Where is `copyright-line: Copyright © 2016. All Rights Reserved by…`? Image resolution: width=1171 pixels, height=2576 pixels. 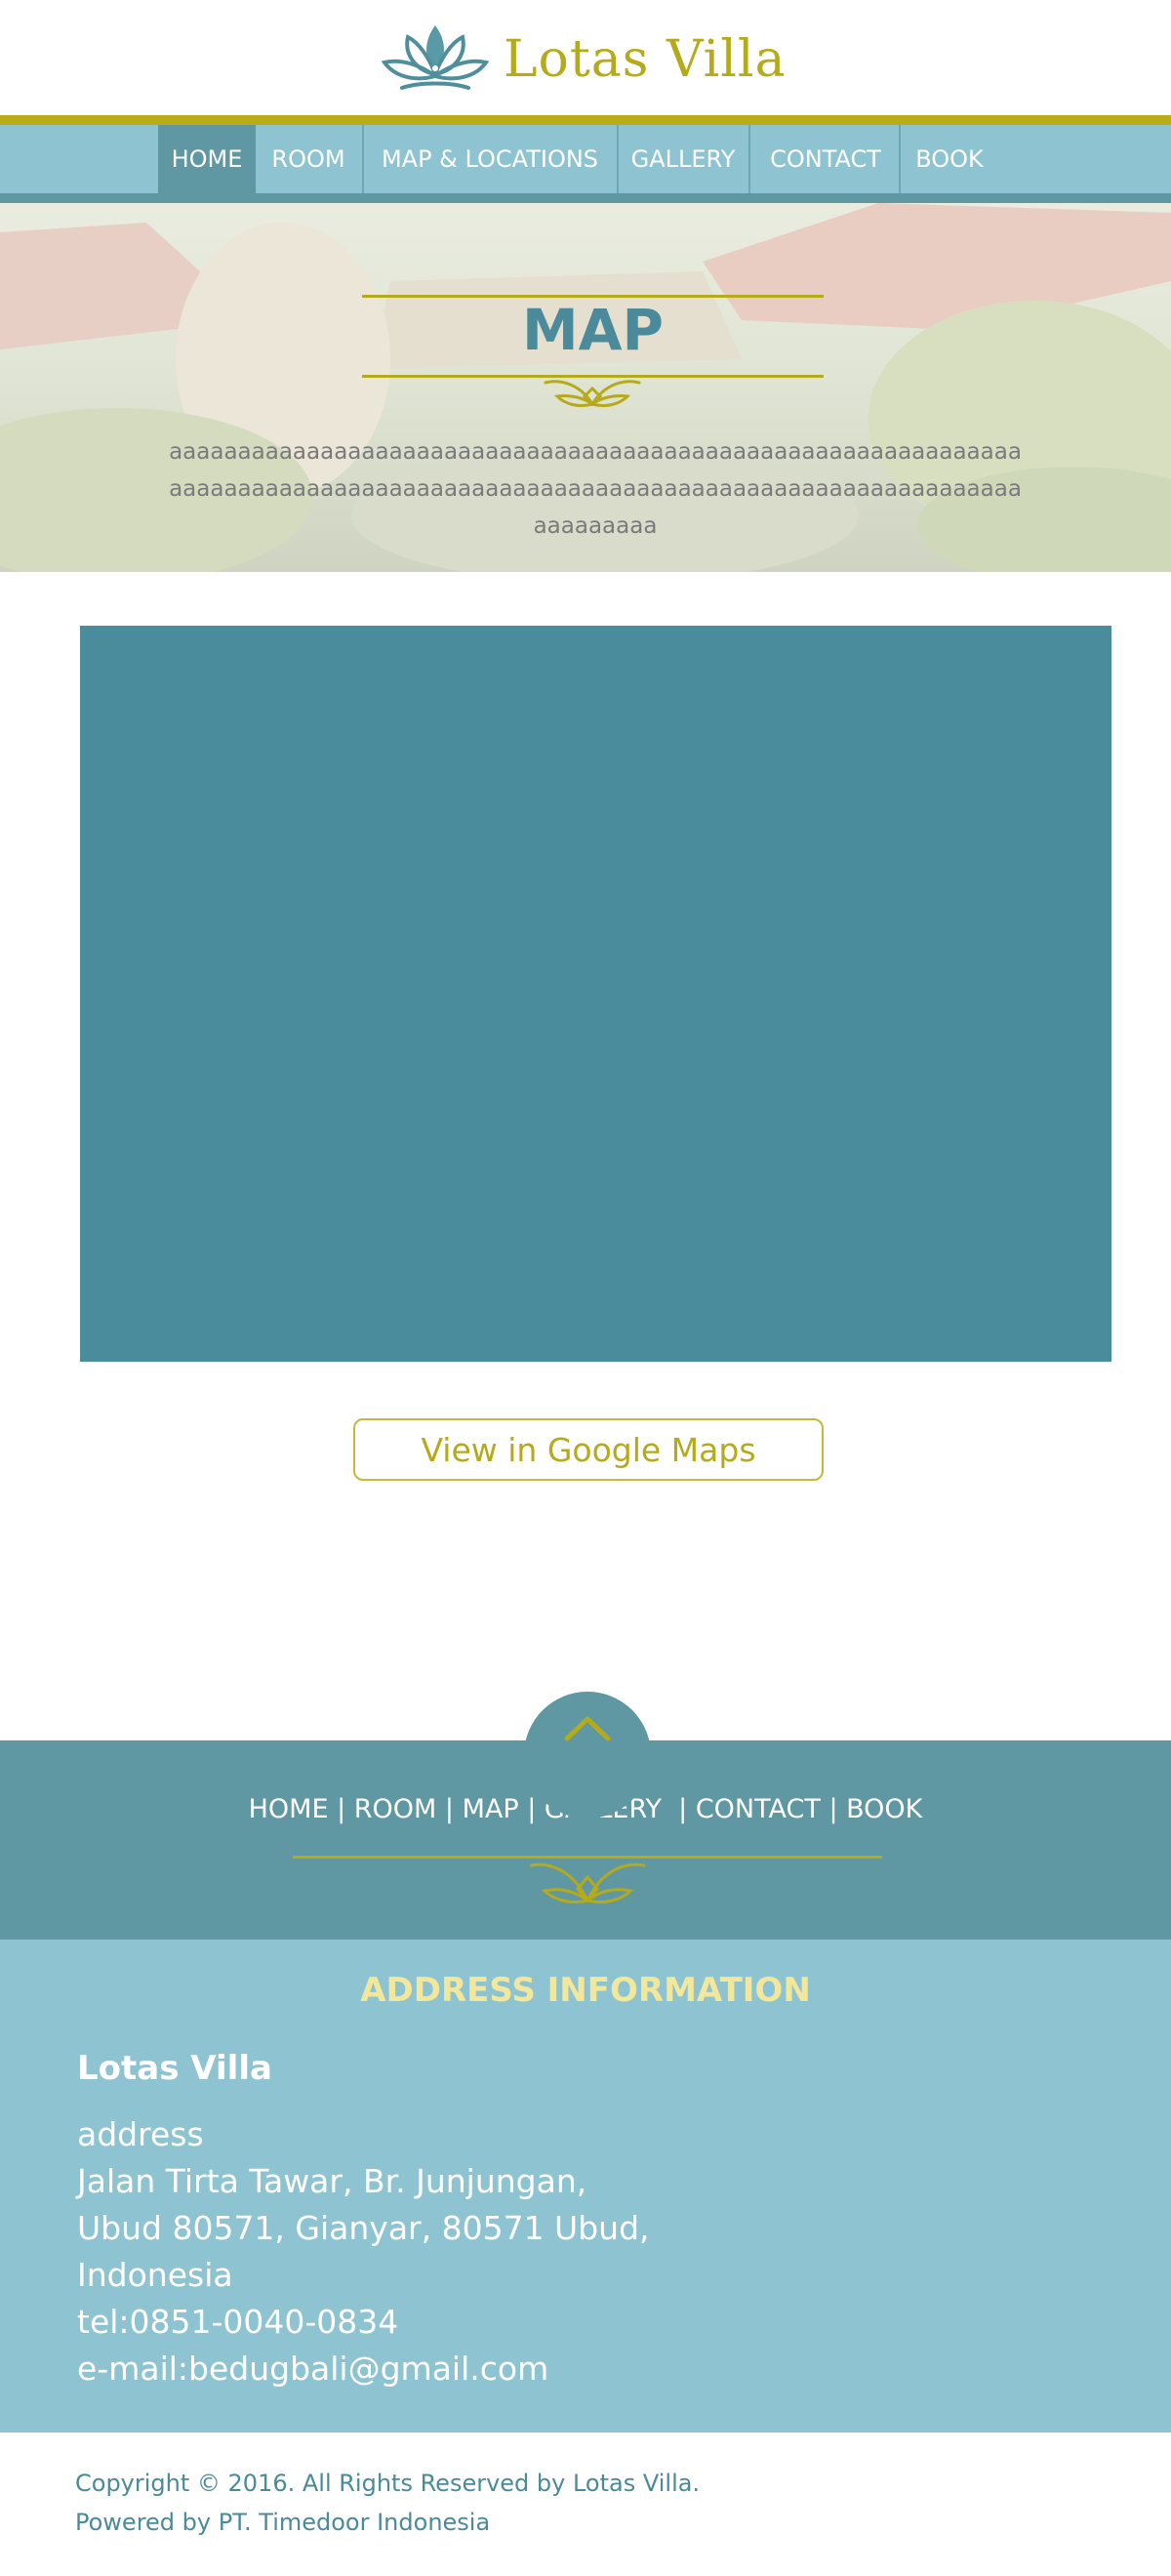
copyright-line: Copyright © 2016. All Rights Reserved by… is located at coordinates (388, 2483).